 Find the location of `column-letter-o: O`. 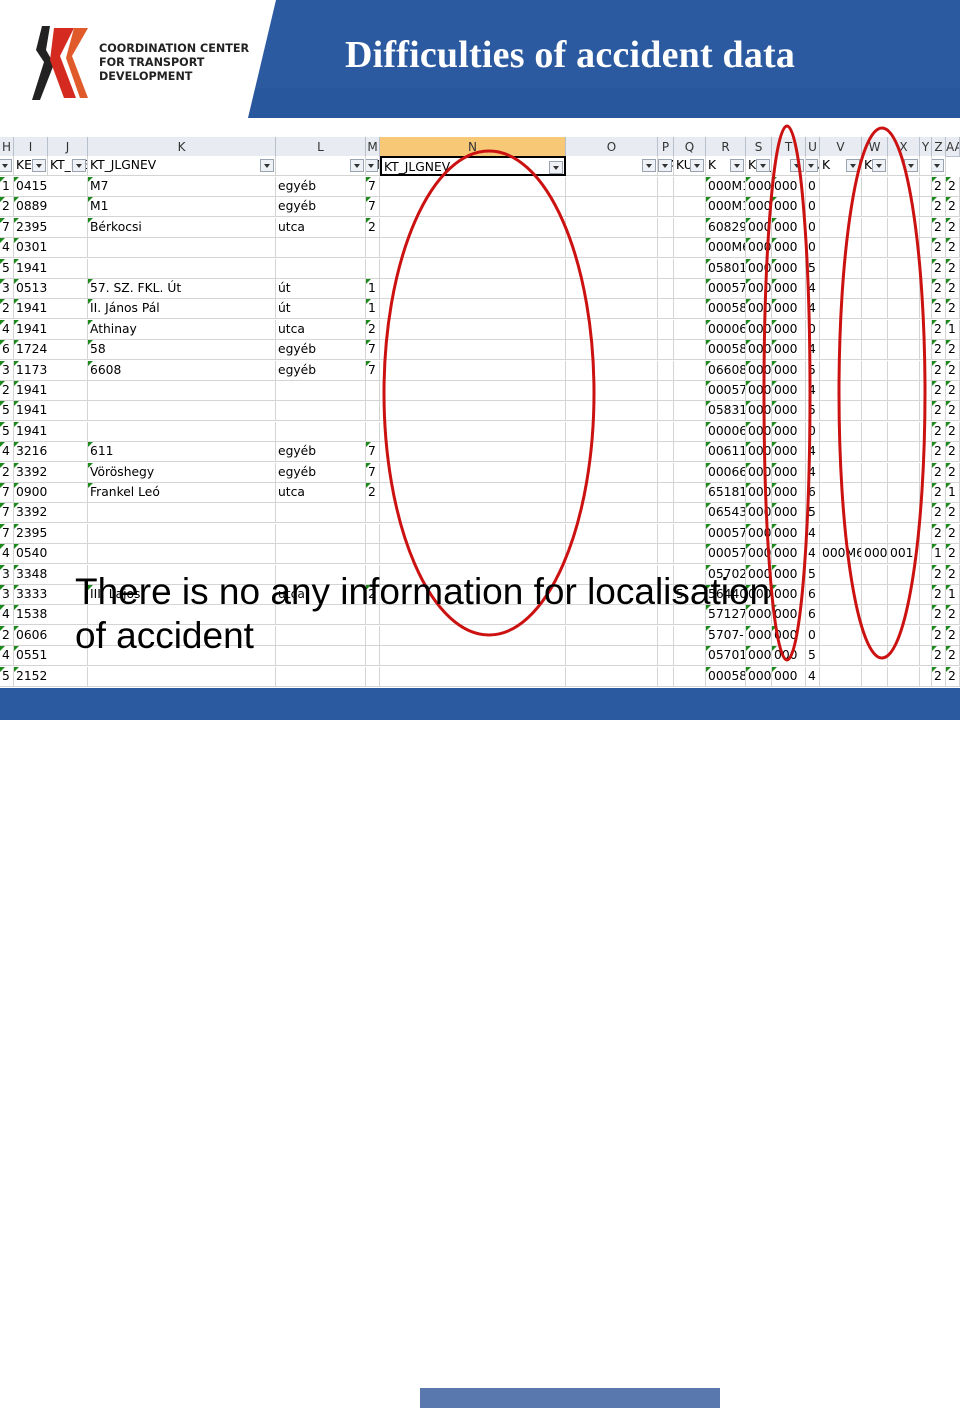

column-letter-o: O is located at coordinates (612, 147).